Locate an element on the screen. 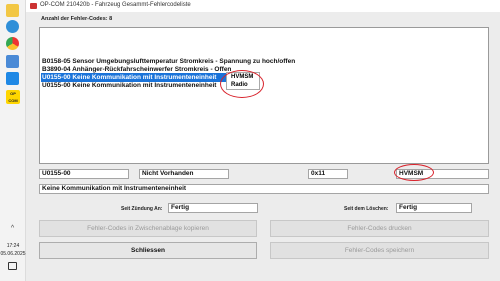 The width and height of the screenshot is (500, 281). chevron-up-icon: ^ is located at coordinates (12, 228).